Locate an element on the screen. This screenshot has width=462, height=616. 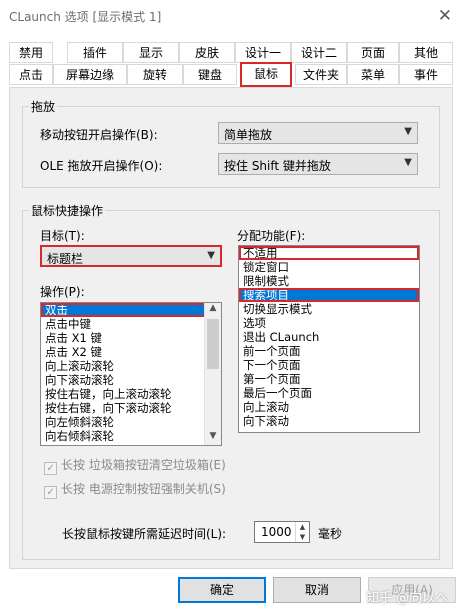
tab-screen-edge: 屏幕边缘 is located at coordinates (90, 74).